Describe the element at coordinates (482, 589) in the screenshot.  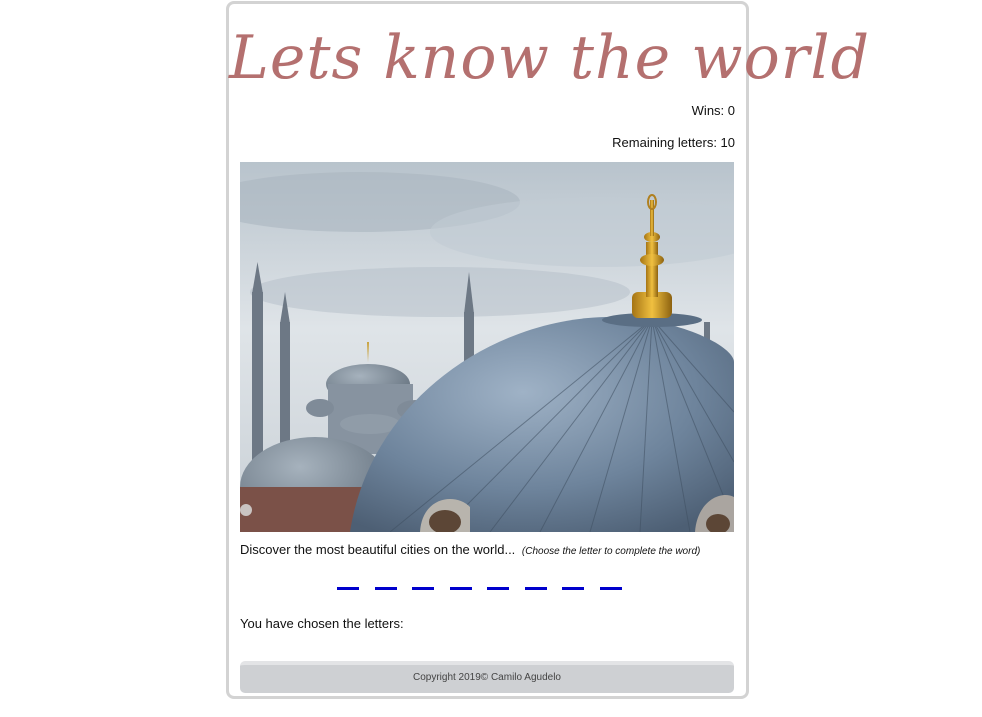
I see `word-blanks` at that location.